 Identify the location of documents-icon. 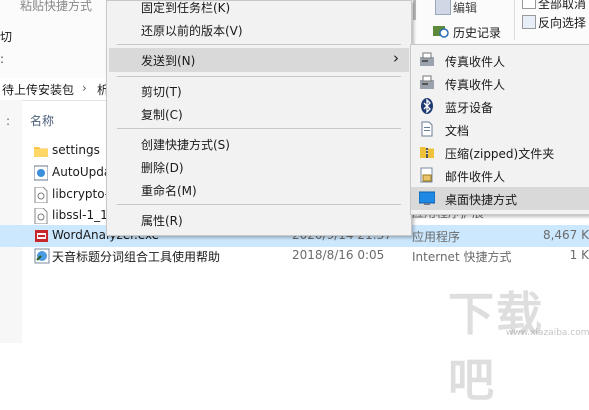
(427, 129).